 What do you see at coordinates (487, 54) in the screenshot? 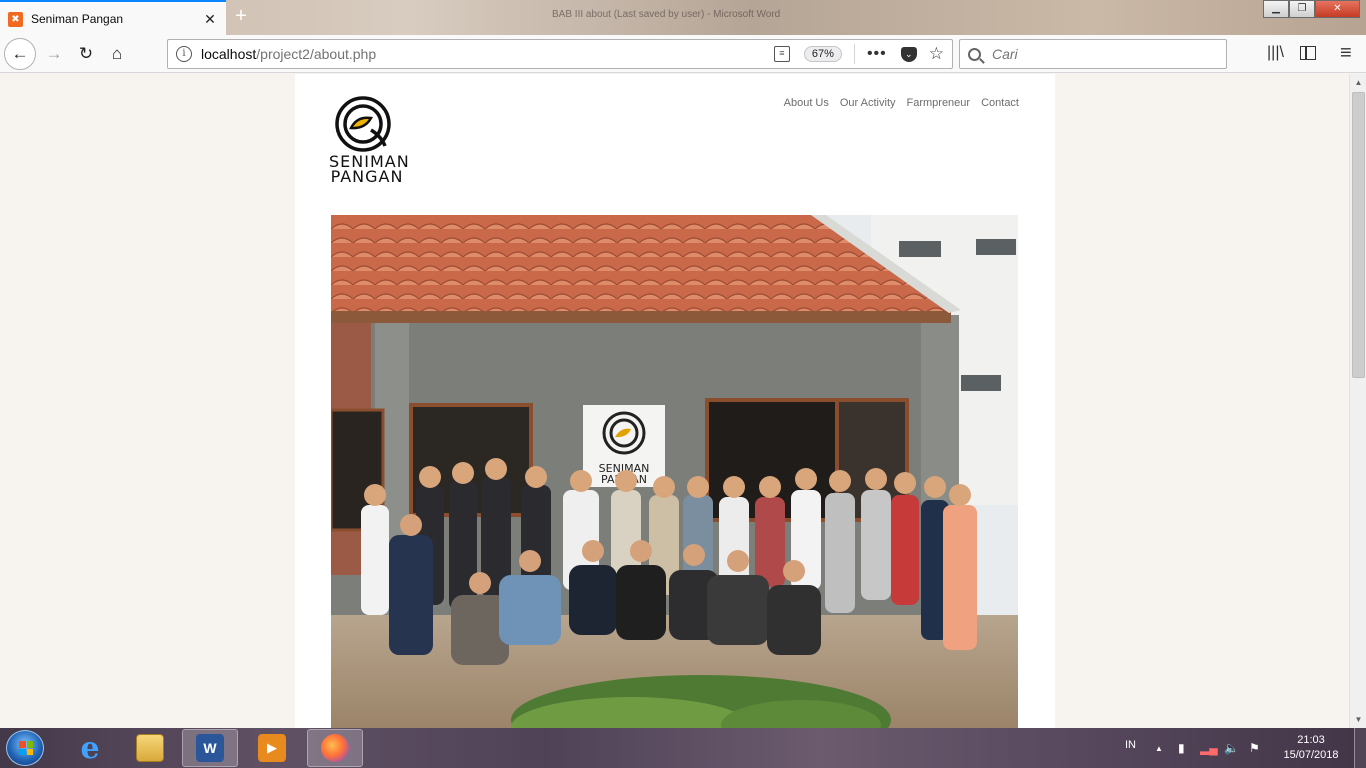
I see `url-text: localhost/project2/about.php` at bounding box center [487, 54].